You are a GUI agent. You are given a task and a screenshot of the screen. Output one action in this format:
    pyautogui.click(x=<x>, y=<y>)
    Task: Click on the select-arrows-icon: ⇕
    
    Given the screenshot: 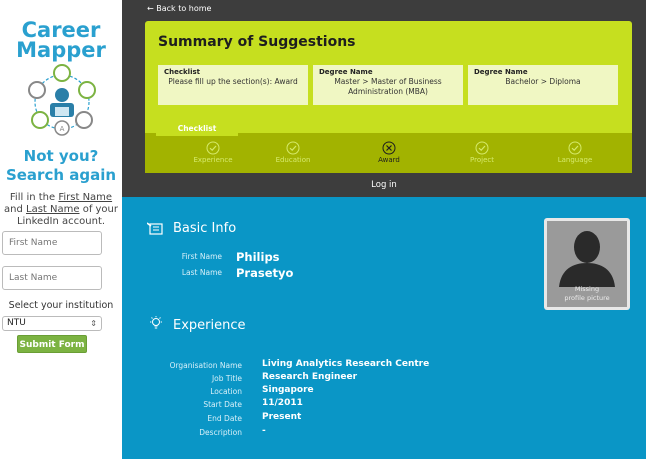 What is the action you would take?
    pyautogui.click(x=93, y=323)
    